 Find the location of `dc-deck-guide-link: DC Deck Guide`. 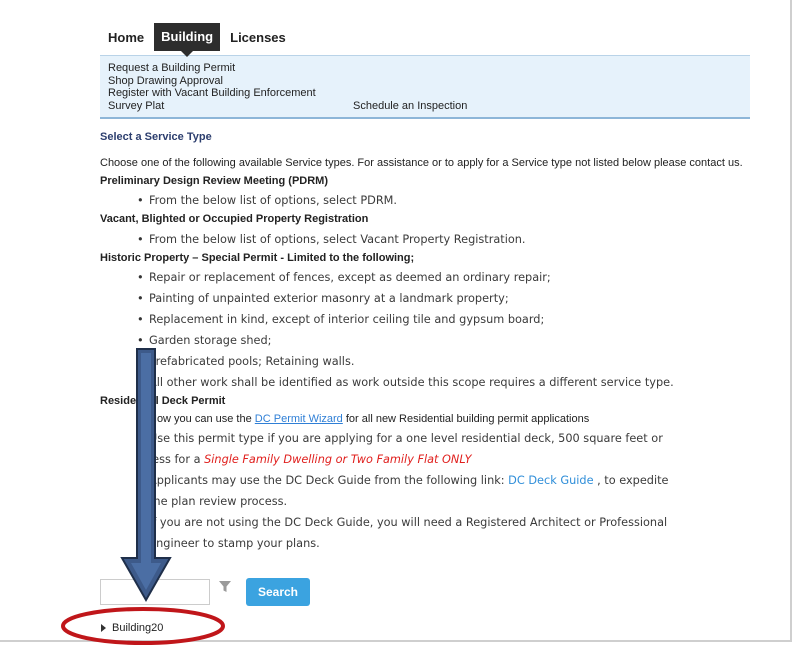

dc-deck-guide-link: DC Deck Guide is located at coordinates (550, 480).